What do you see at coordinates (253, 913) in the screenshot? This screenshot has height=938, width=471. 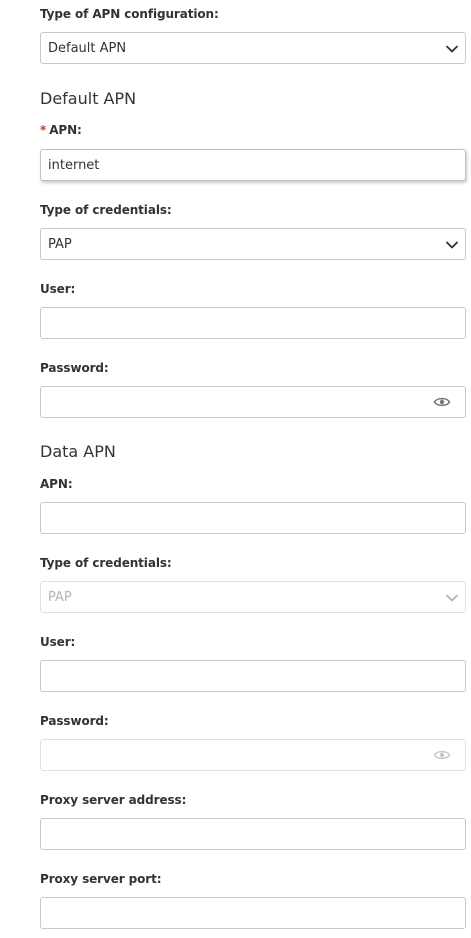 I see `proxy-port-input` at bounding box center [253, 913].